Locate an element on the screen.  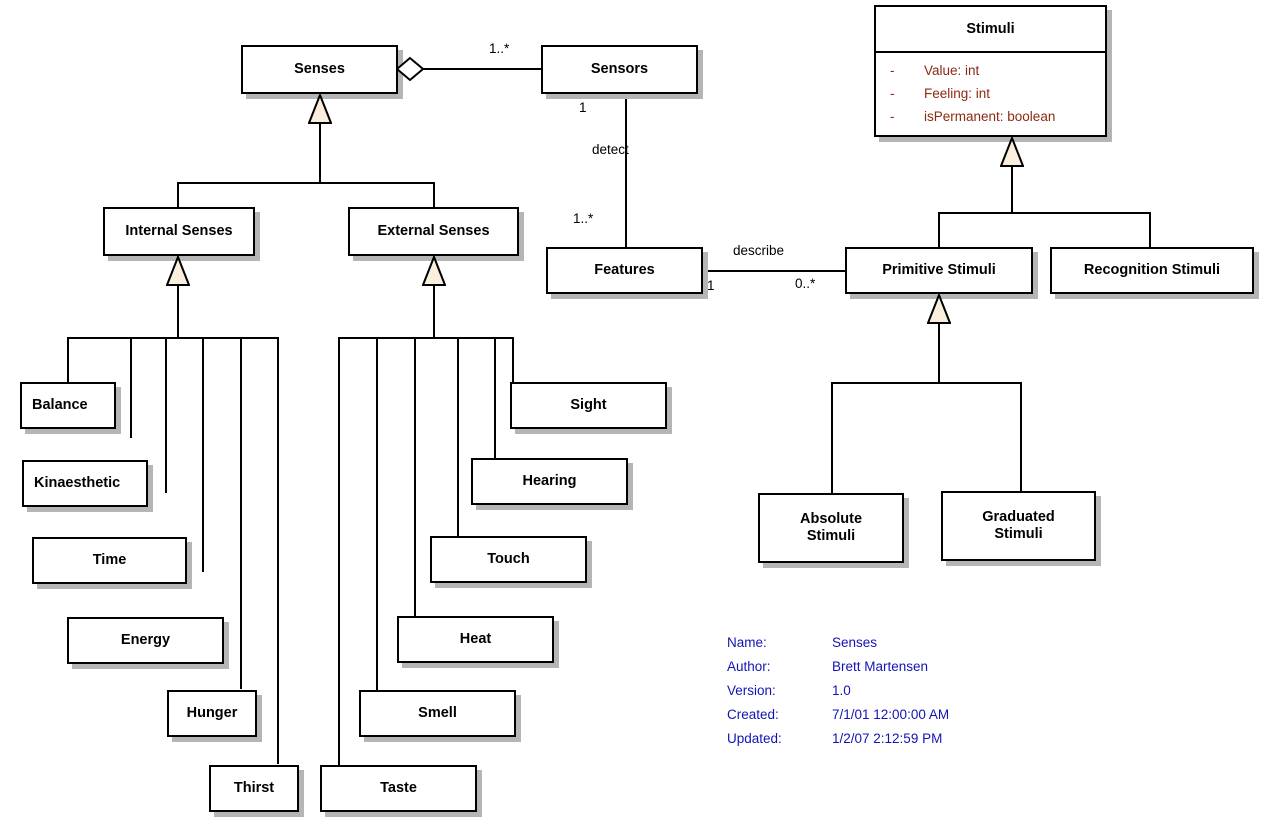
generalization-bar-primitive-stimuli is located at coordinates (926, 383).